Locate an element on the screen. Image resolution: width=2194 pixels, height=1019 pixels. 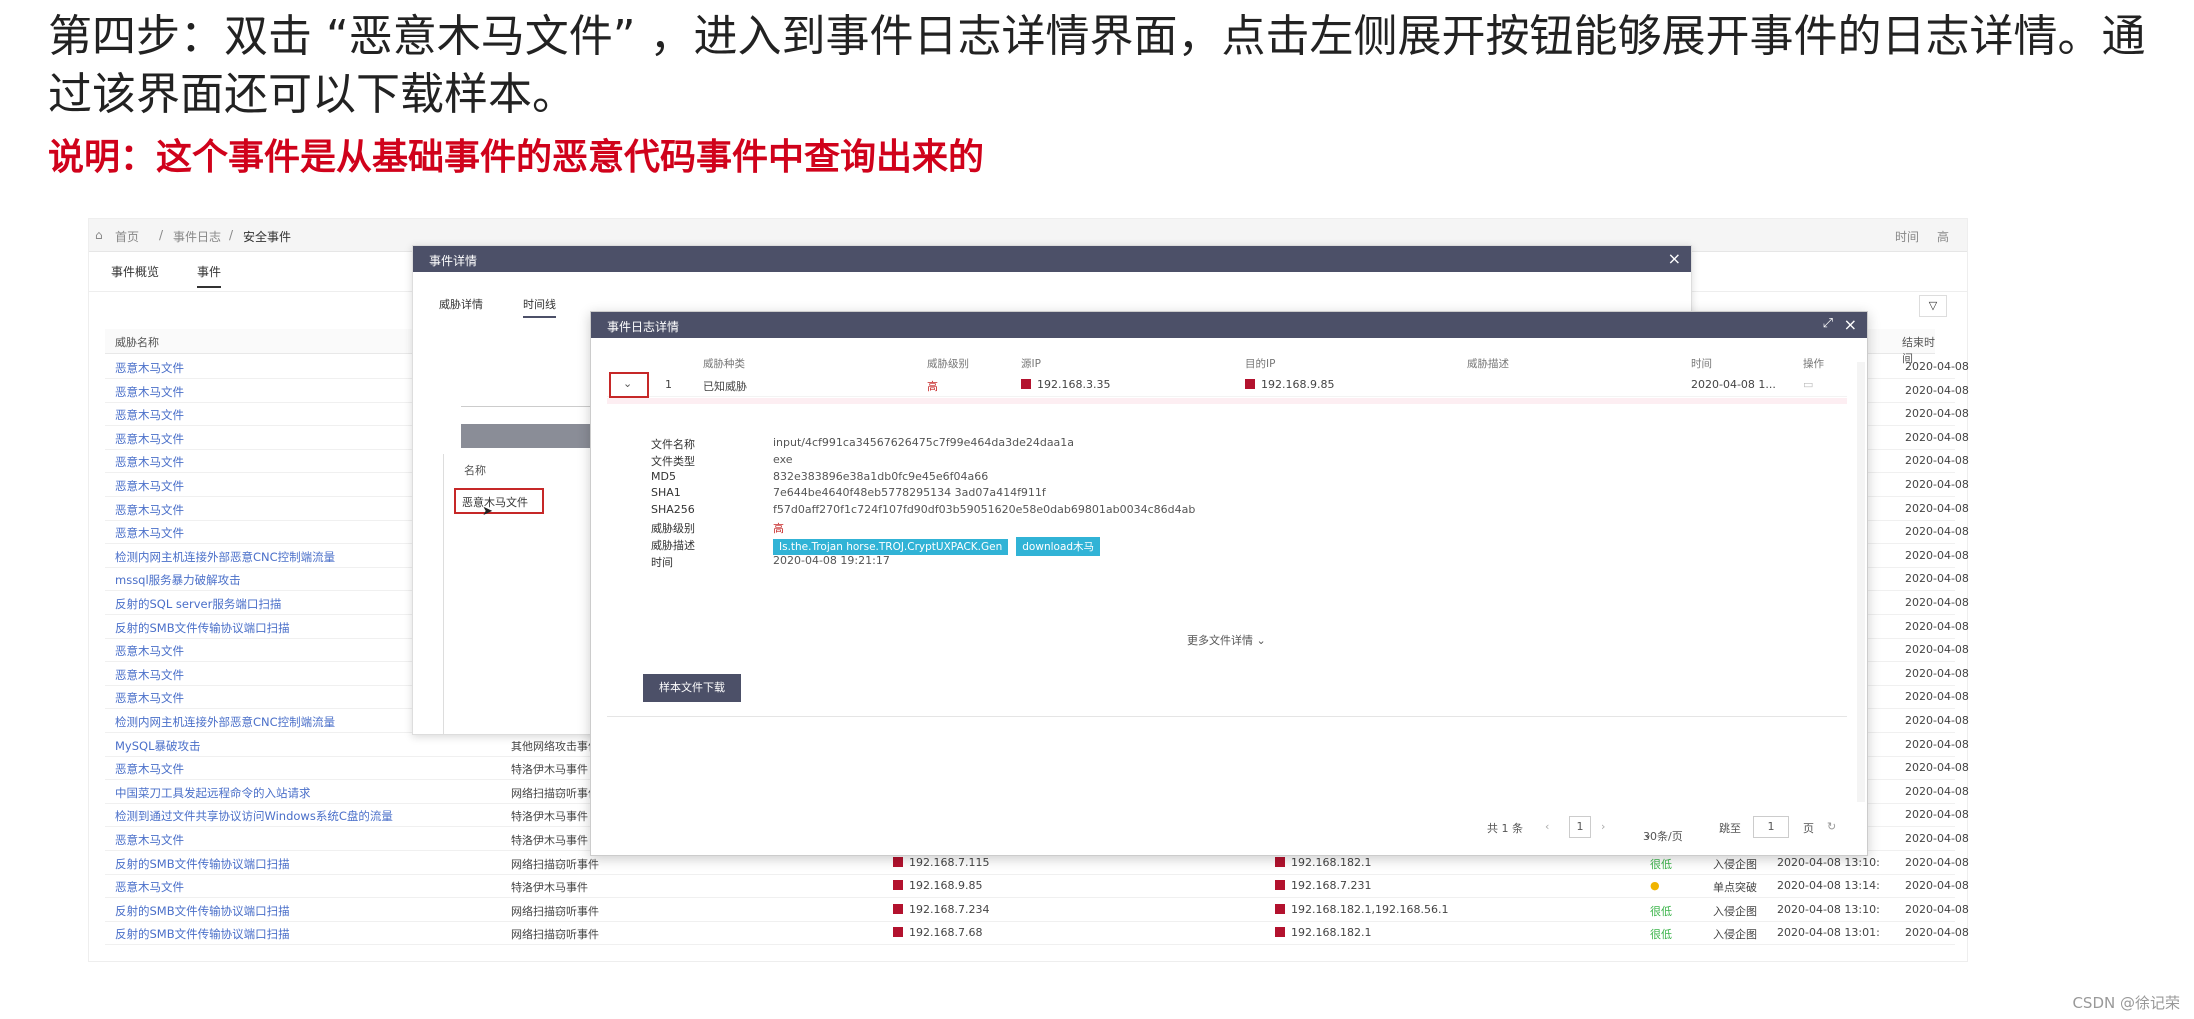
threat-name-link: 检测到通过文件共享协议访问Windows系统C盘的流量 is located at coordinates (254, 816).